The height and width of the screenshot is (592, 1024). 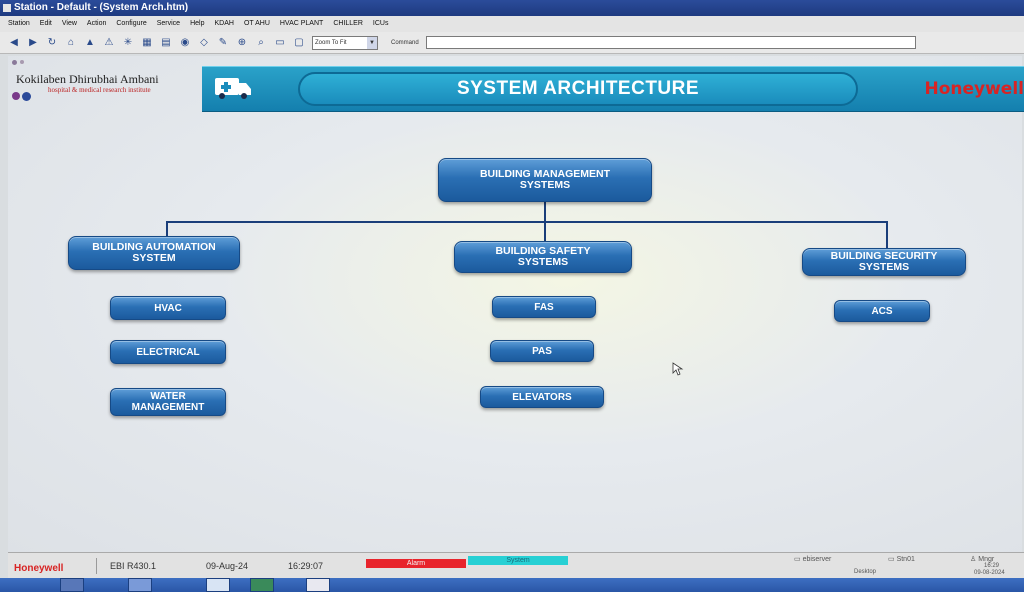 I want to click on ambulance-icon, so click(x=233, y=88).